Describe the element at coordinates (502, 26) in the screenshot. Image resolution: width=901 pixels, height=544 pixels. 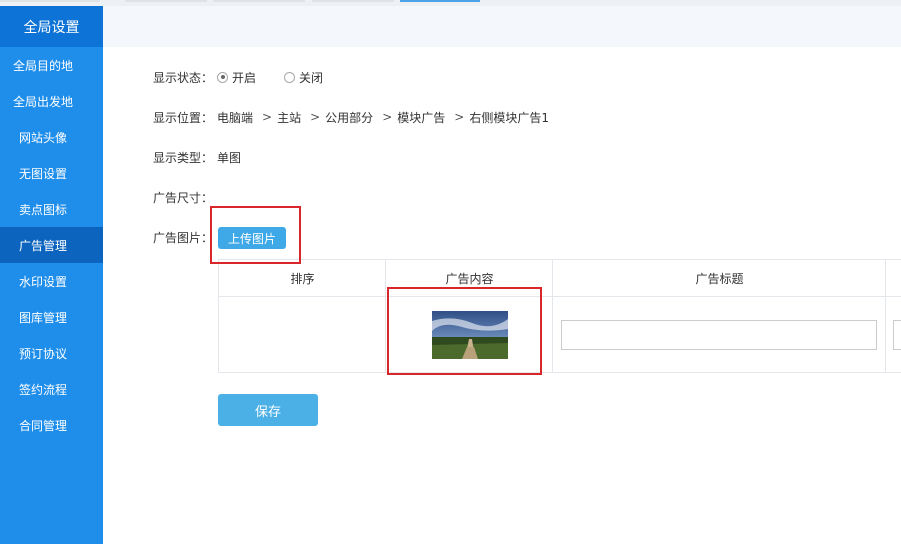
I see `content-header-bar` at that location.